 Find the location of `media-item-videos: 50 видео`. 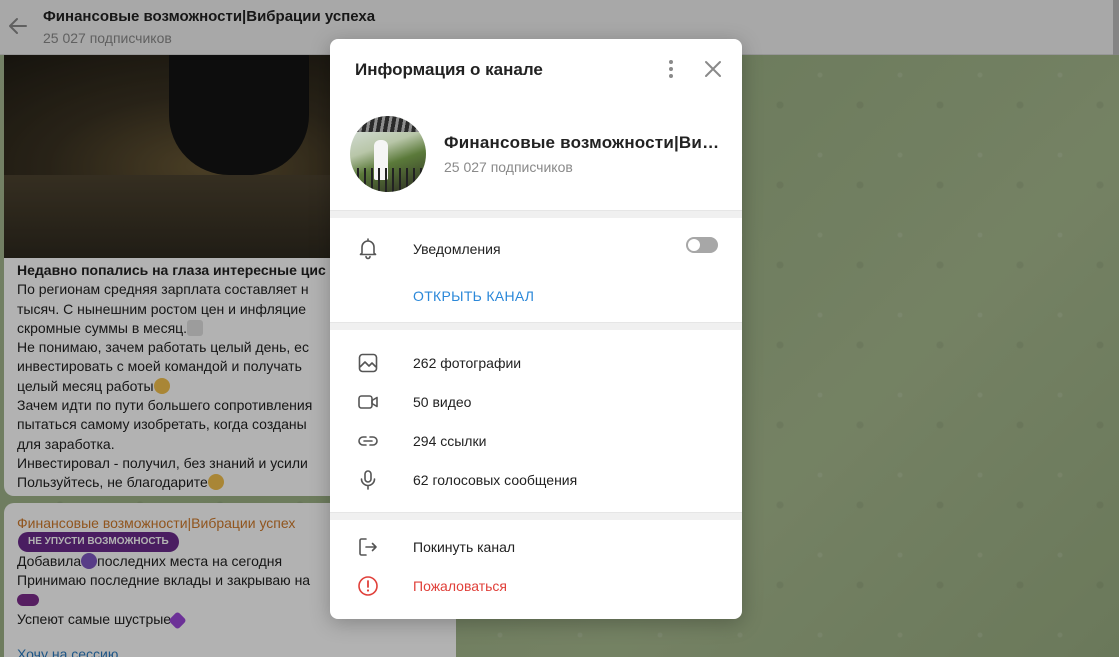

media-item-videos: 50 видео is located at coordinates (442, 402).